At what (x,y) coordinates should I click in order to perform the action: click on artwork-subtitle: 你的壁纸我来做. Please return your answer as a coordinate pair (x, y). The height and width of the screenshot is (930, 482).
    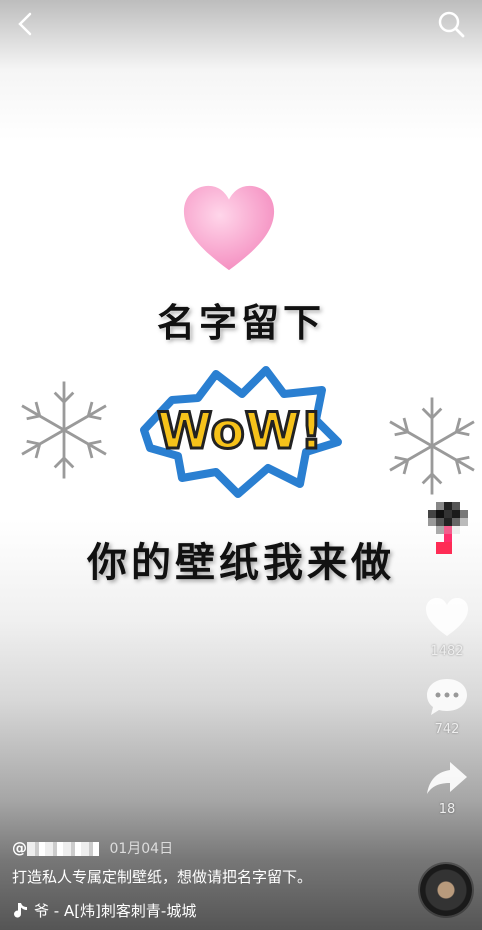
    Looking at the image, I should click on (241, 563).